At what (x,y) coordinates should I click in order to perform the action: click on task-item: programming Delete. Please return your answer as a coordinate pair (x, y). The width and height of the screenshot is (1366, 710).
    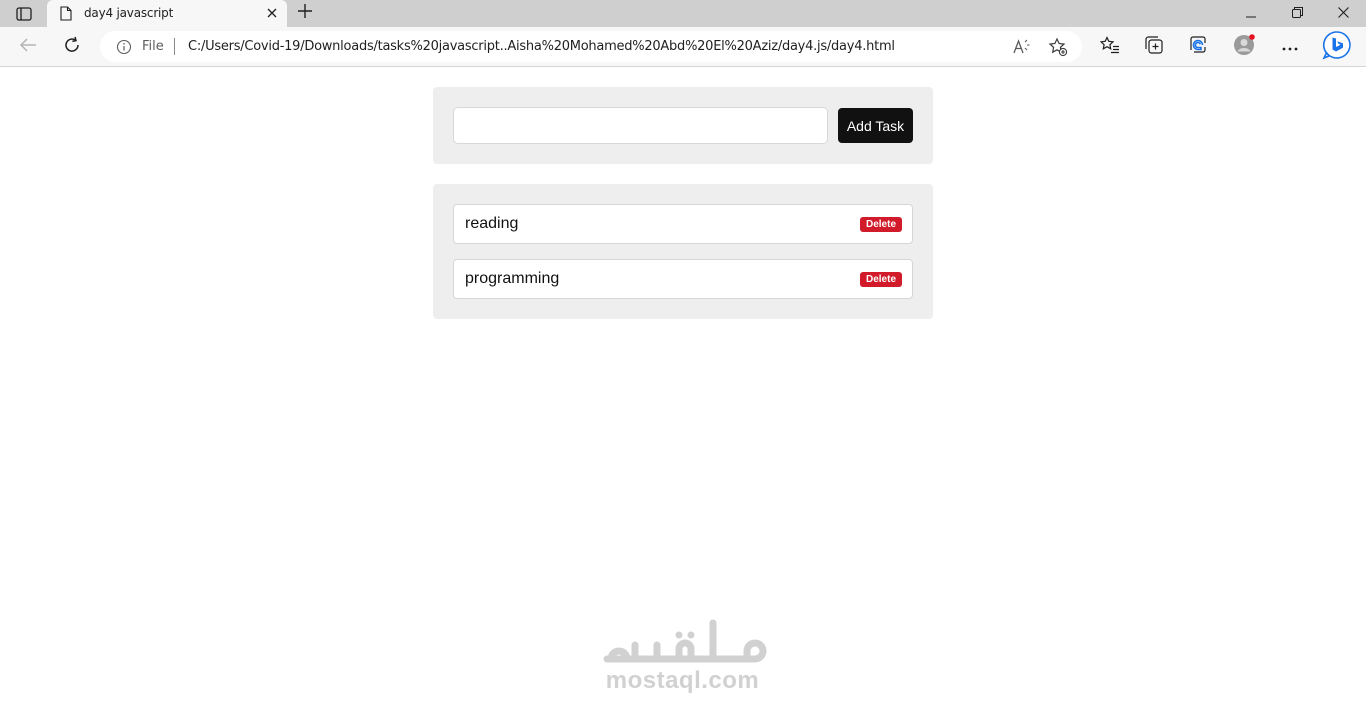
    Looking at the image, I should click on (683, 279).